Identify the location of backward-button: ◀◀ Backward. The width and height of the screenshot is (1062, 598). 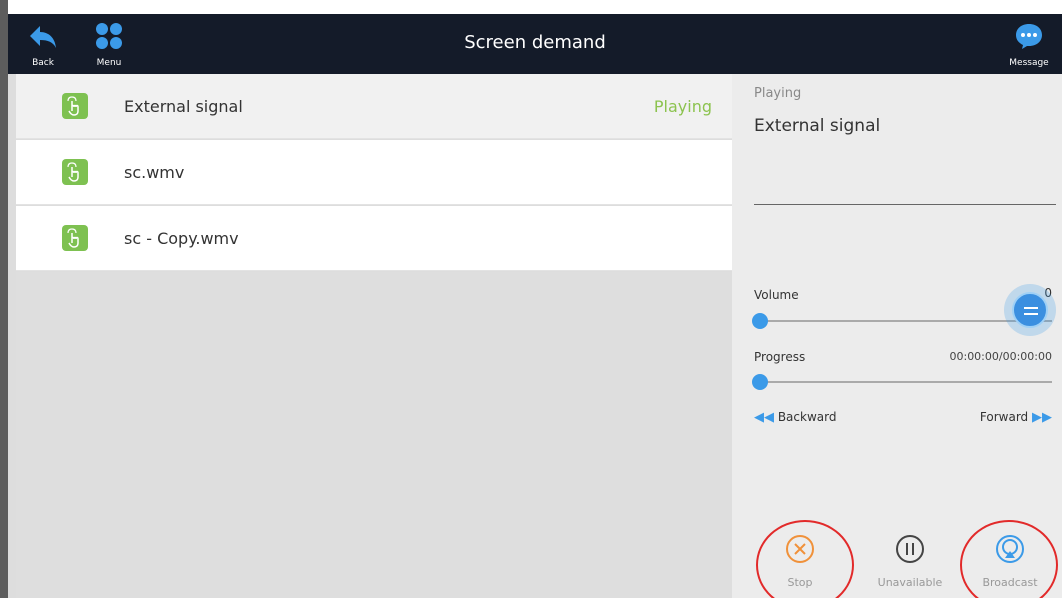
(795, 417).